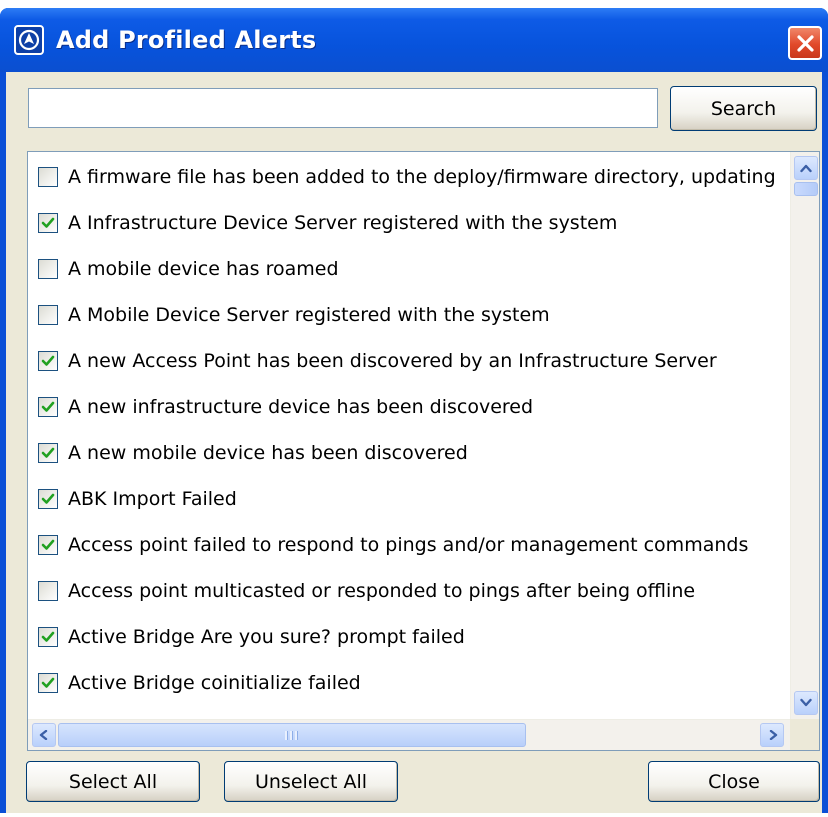 Image resolution: width=828 pixels, height=817 pixels. Describe the element at coordinates (806, 189) in the screenshot. I see `vertical-scroll-thumb` at that location.